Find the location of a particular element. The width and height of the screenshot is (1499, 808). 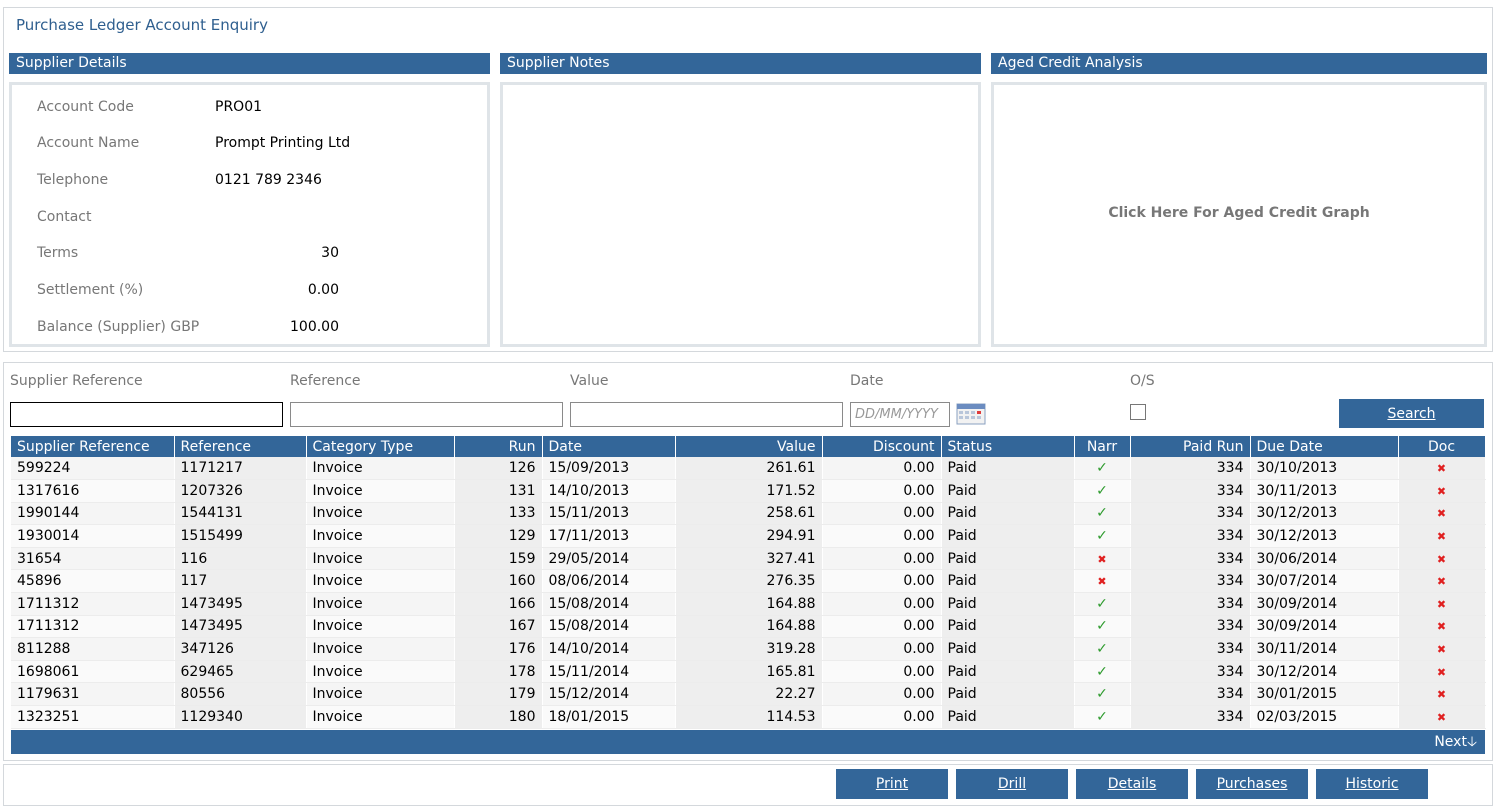

cell-due-date: 30/06/2014 is located at coordinates (1324, 559).